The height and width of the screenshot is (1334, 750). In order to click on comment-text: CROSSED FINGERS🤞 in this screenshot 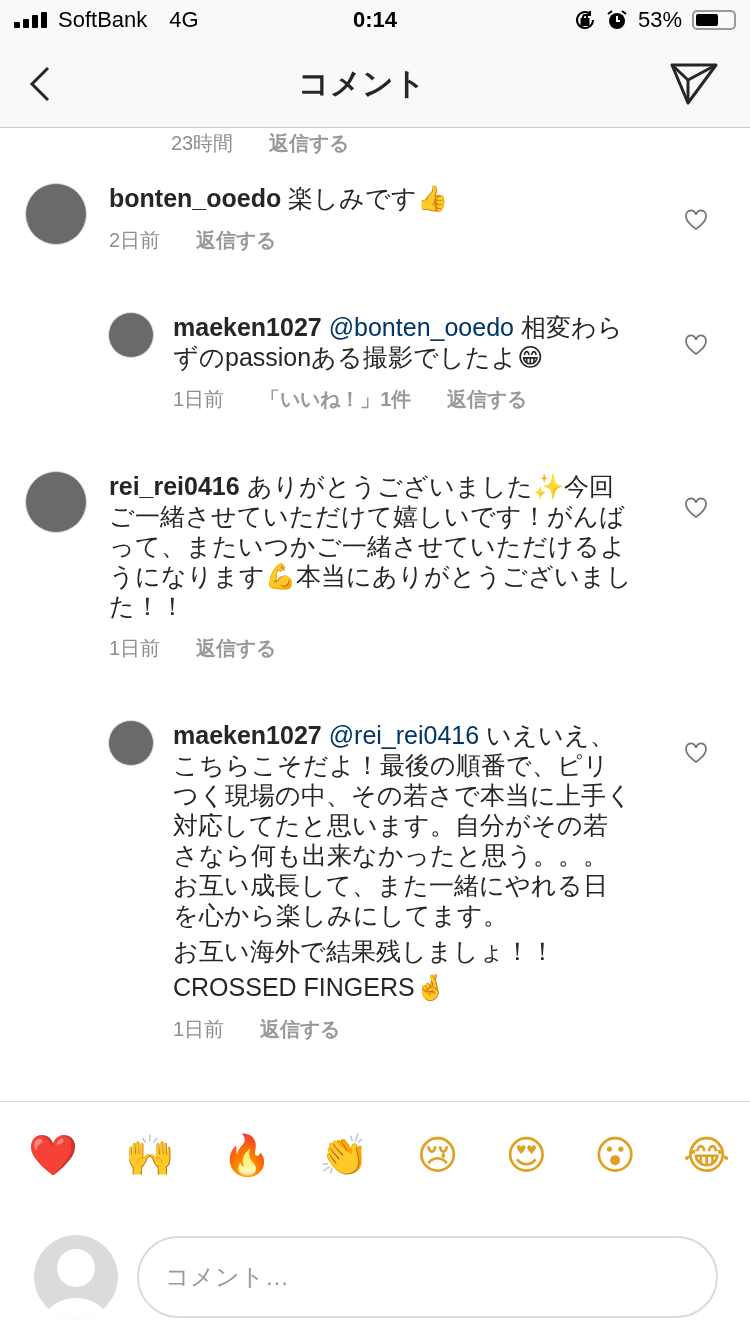, I will do `click(310, 987)`.